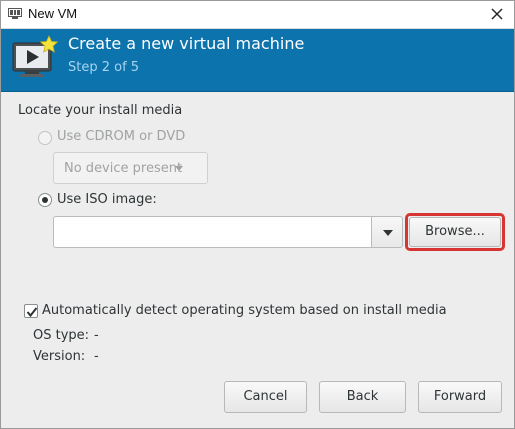  Describe the element at coordinates (104, 67) in the screenshot. I see `wizard-step-indicator: Step 2 of 5` at that location.